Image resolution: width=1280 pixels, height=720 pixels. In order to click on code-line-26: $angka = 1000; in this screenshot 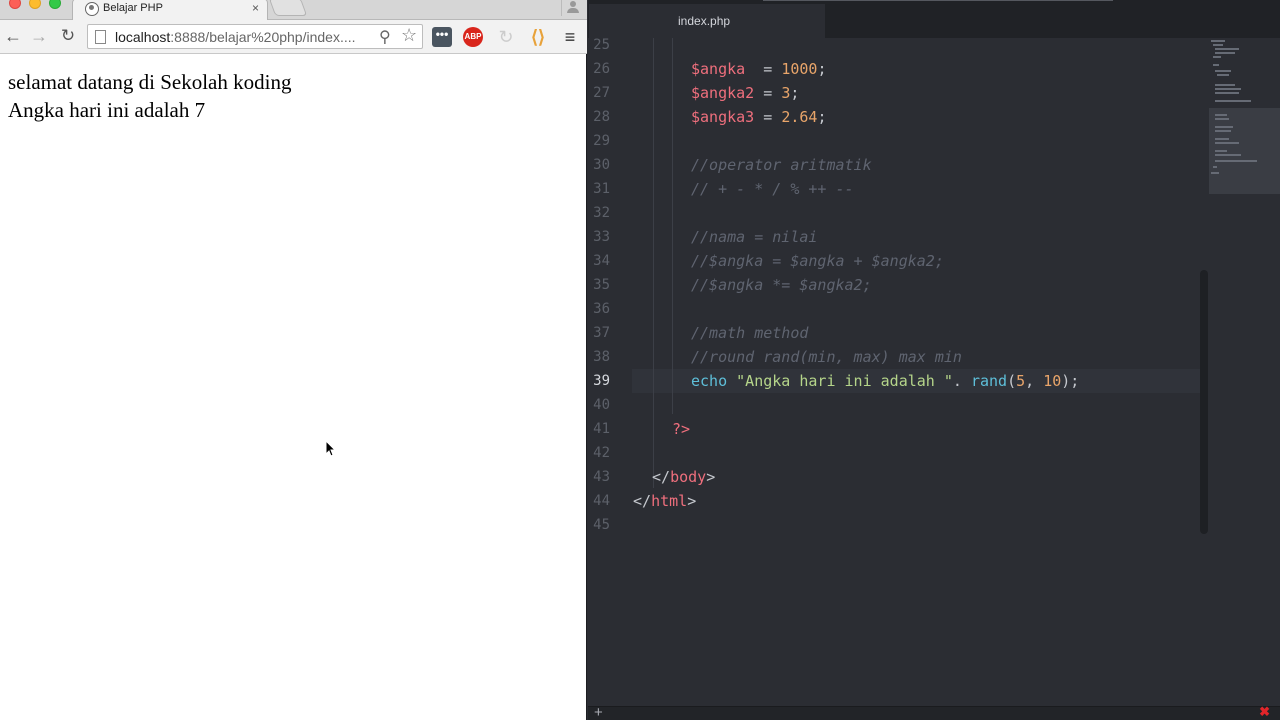, I will do `click(758, 69)`.